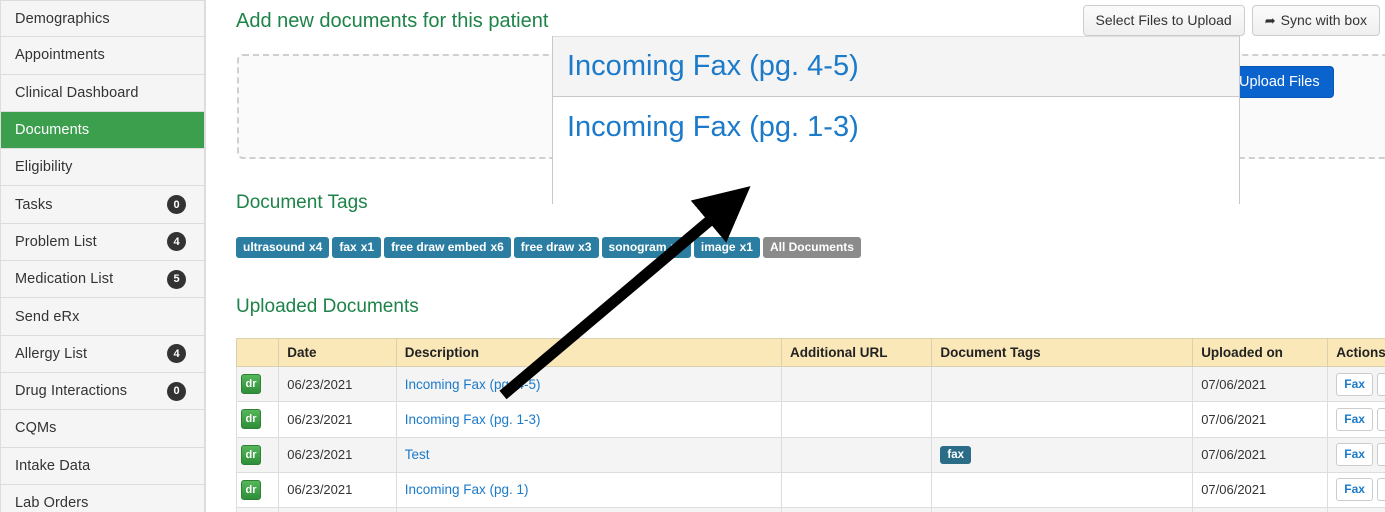  I want to click on tag-filter-fax: fax x1, so click(357, 248).